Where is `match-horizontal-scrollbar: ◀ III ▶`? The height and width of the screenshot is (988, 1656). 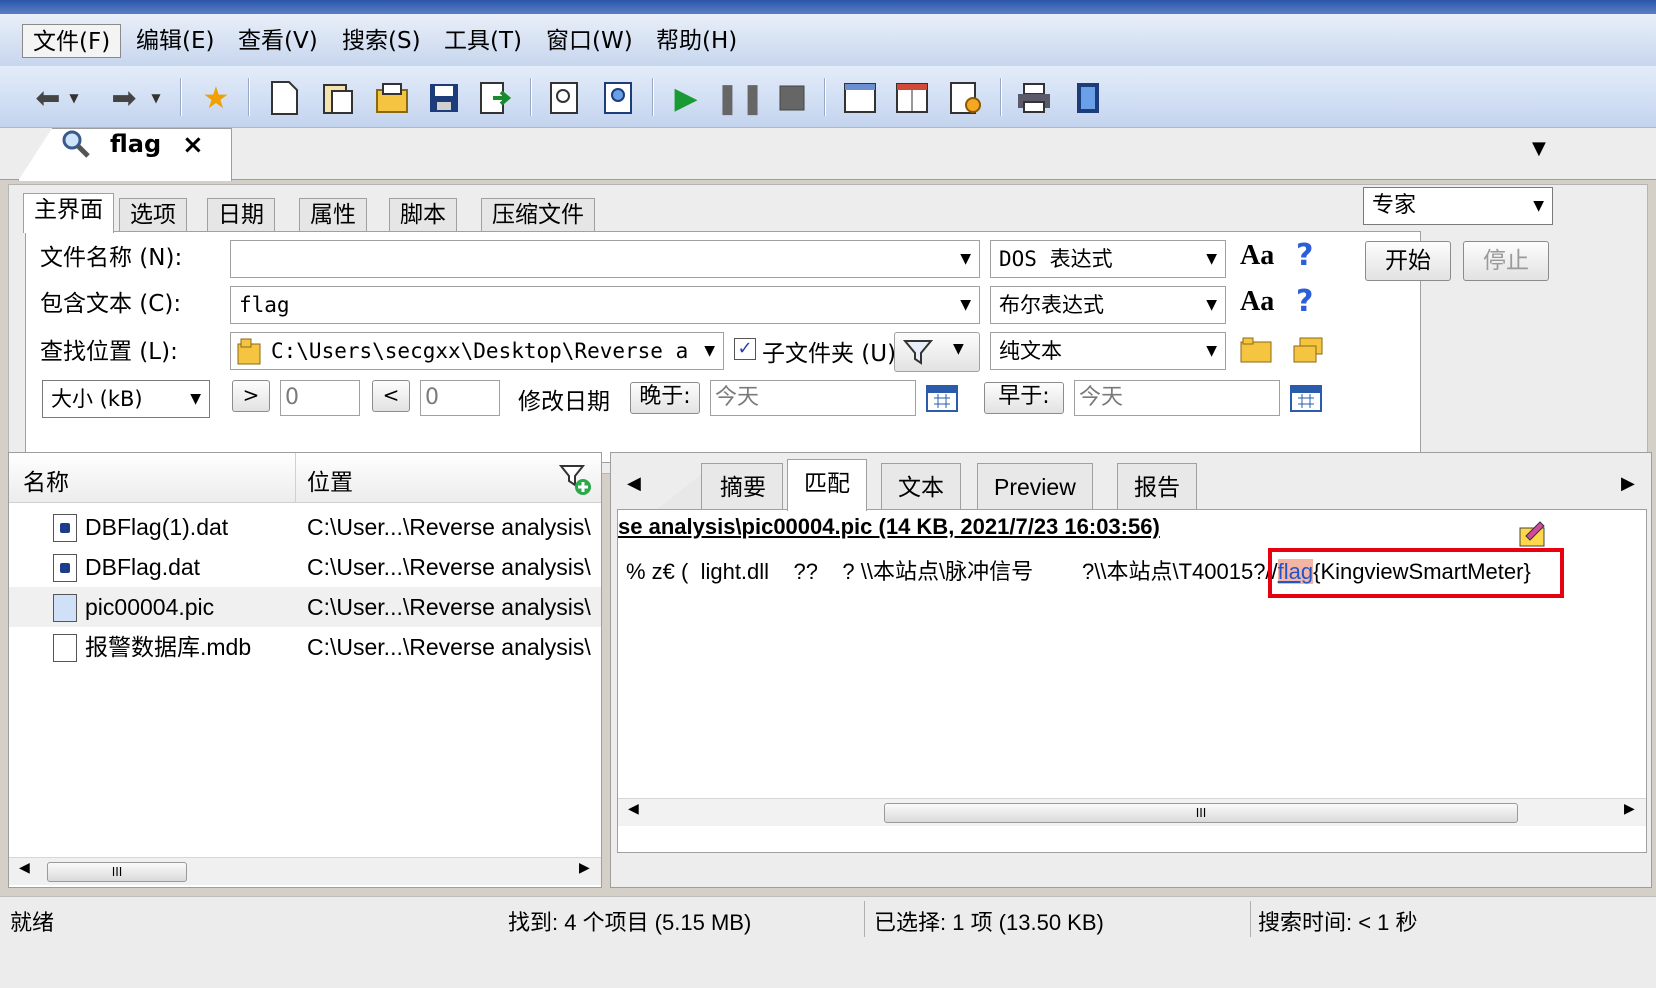
match-horizontal-scrollbar: ◀ III ▶ is located at coordinates (1132, 812).